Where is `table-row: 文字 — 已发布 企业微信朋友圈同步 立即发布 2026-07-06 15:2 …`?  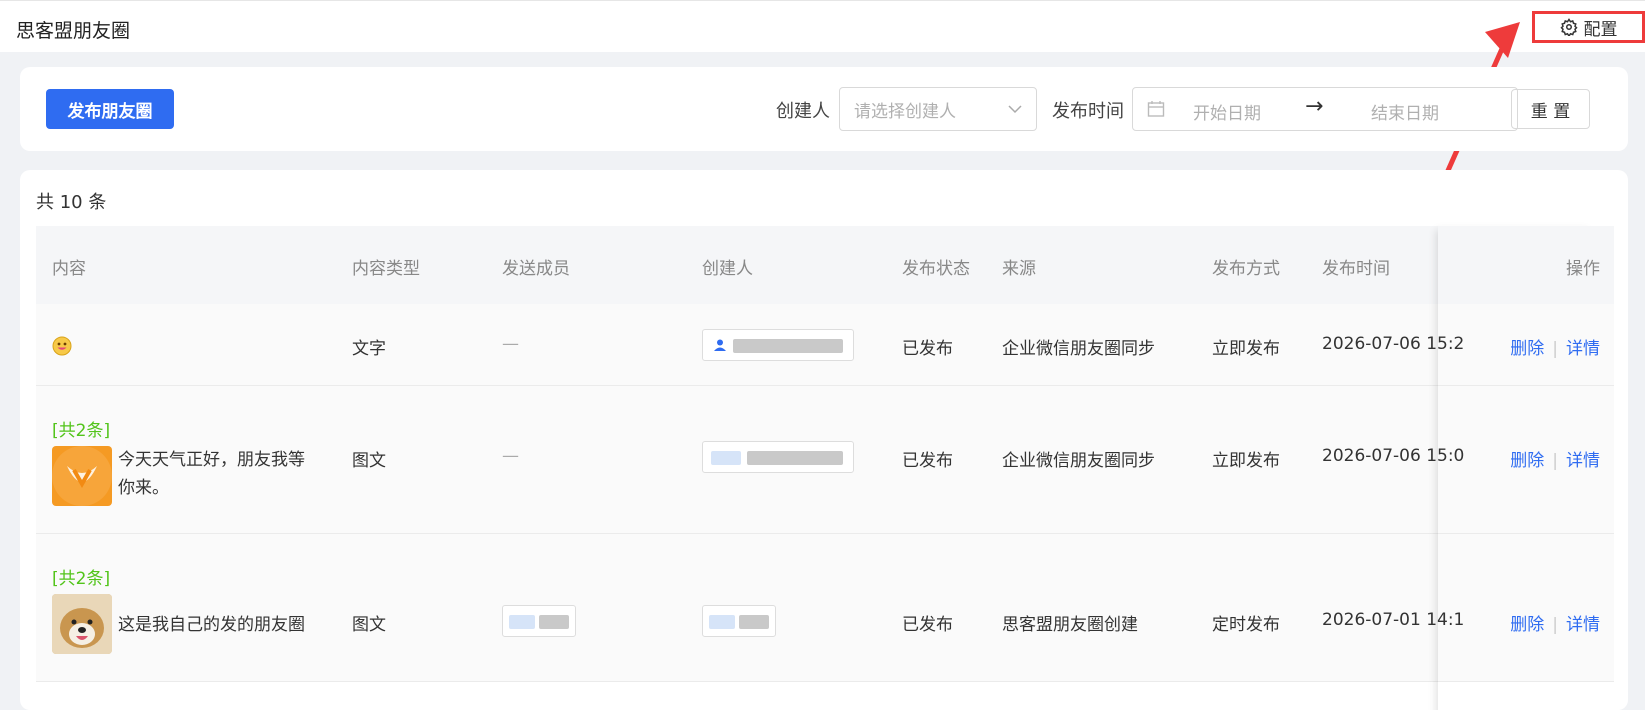 table-row: 文字 — 已发布 企业微信朋友圈同步 立即发布 2026-07-06 15:2 … is located at coordinates (825, 345).